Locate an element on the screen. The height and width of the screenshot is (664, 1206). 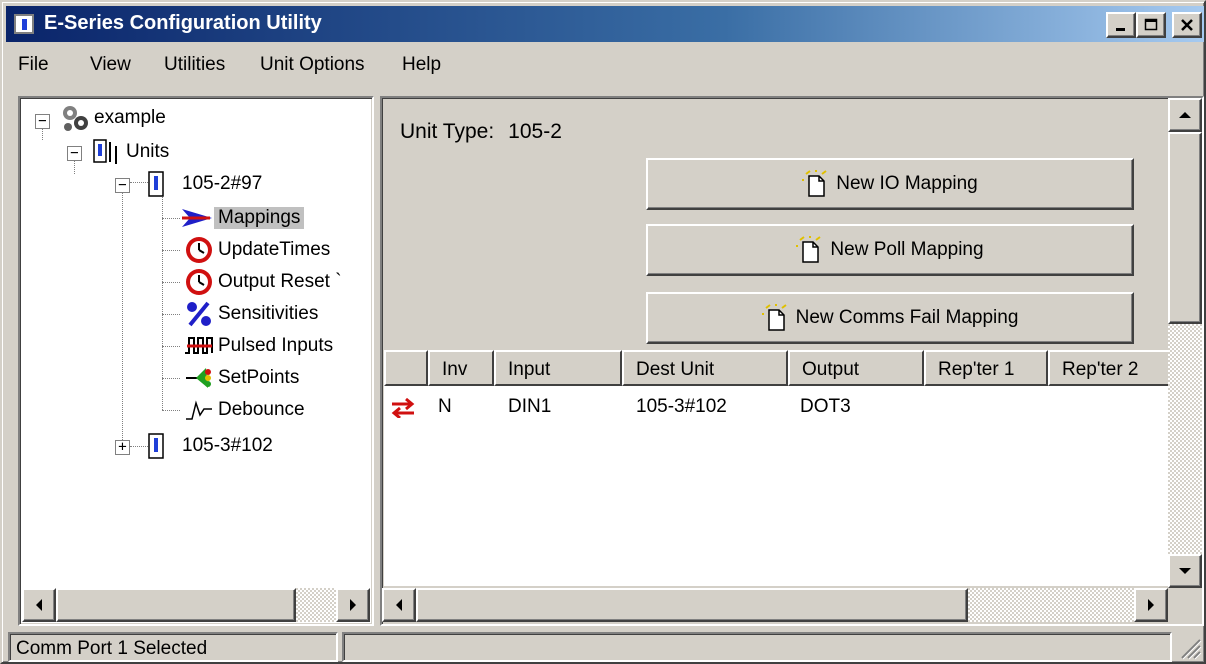
app-icon is located at coordinates (24, 24).